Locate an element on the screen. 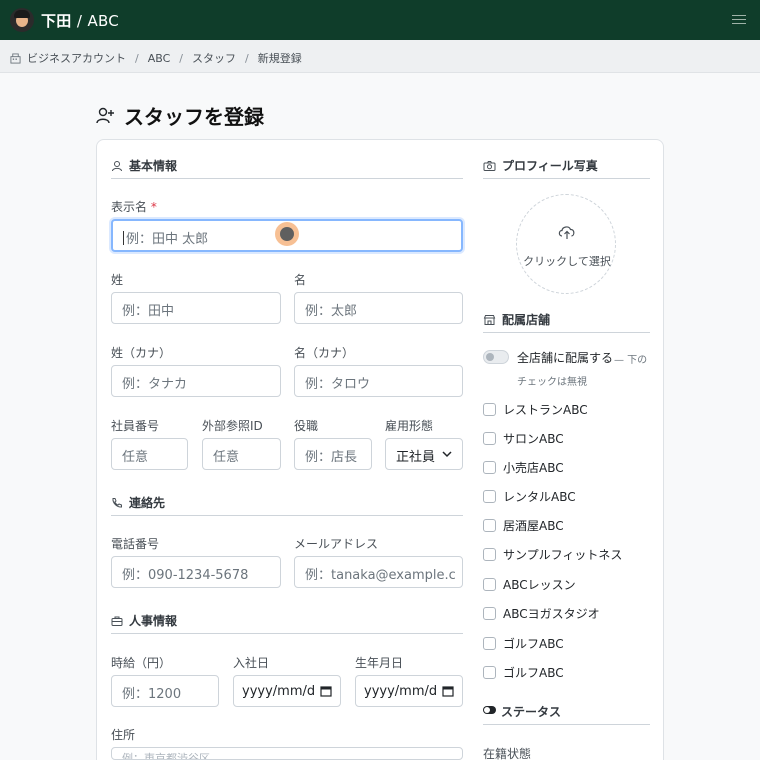  breadcrumb-business-account: ビジネスアカウント is located at coordinates (76, 58).